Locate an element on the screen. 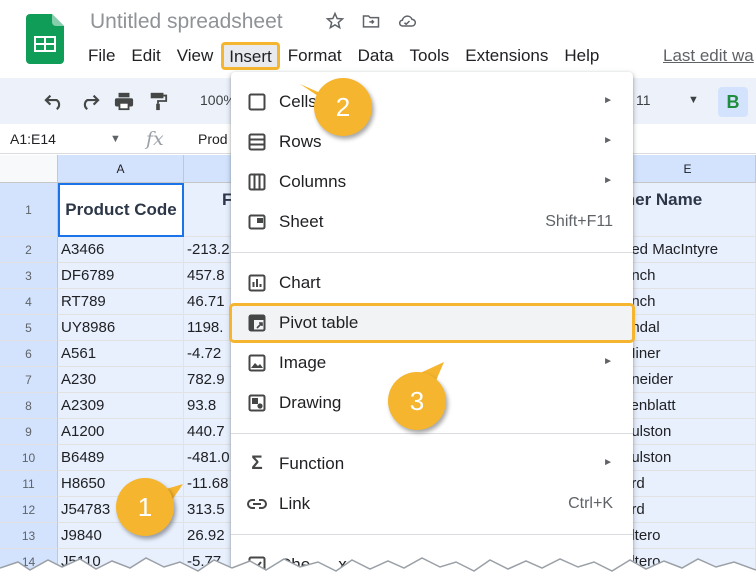 Image resolution: width=756 pixels, height=582 pixels. star-icon is located at coordinates (335, 21).